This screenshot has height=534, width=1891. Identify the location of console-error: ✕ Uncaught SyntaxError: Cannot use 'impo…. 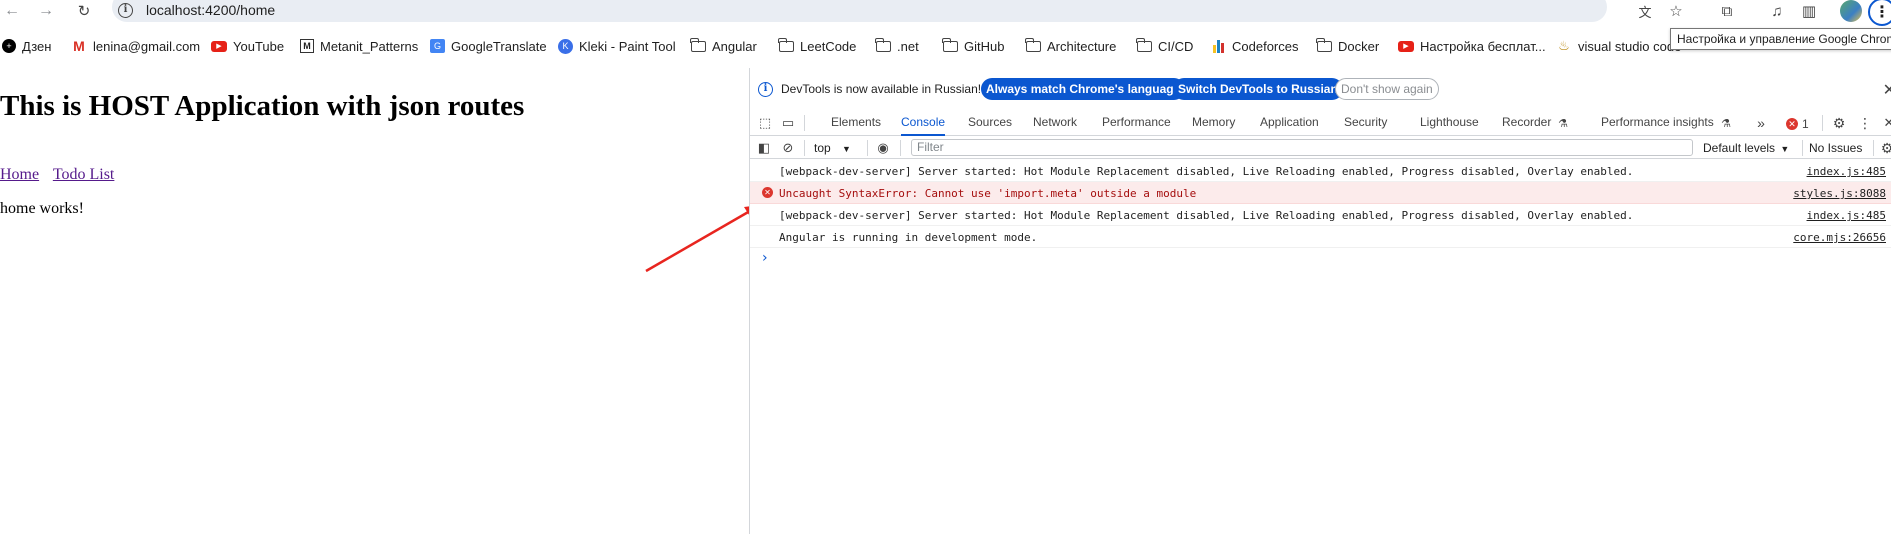
(1320, 193).